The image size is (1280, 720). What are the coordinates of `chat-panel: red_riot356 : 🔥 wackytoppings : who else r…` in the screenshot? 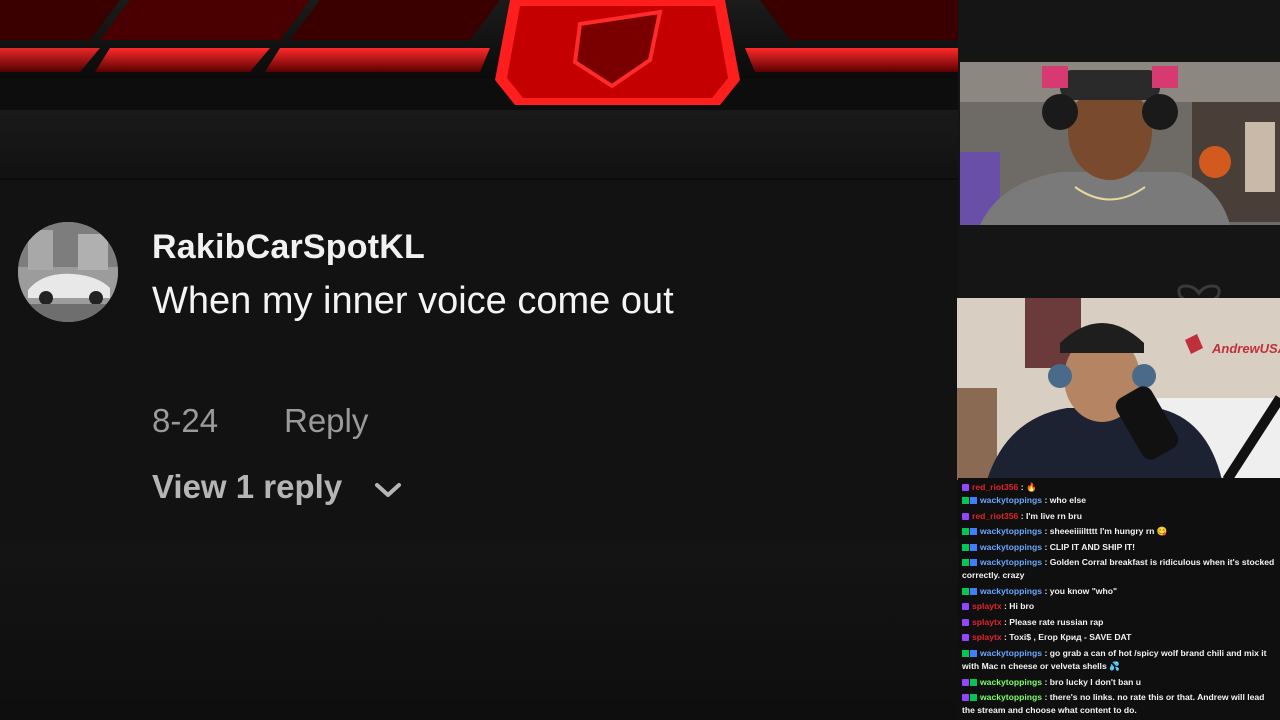 It's located at (1119, 599).